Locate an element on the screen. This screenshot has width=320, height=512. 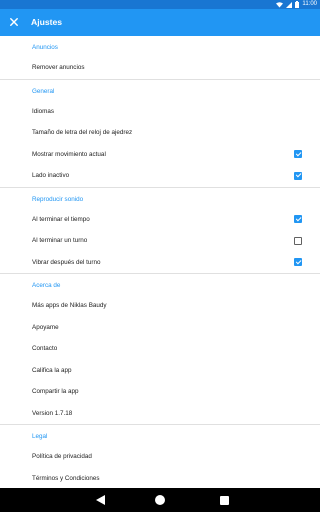
setting-contact: Contacto is located at coordinates (160, 349).